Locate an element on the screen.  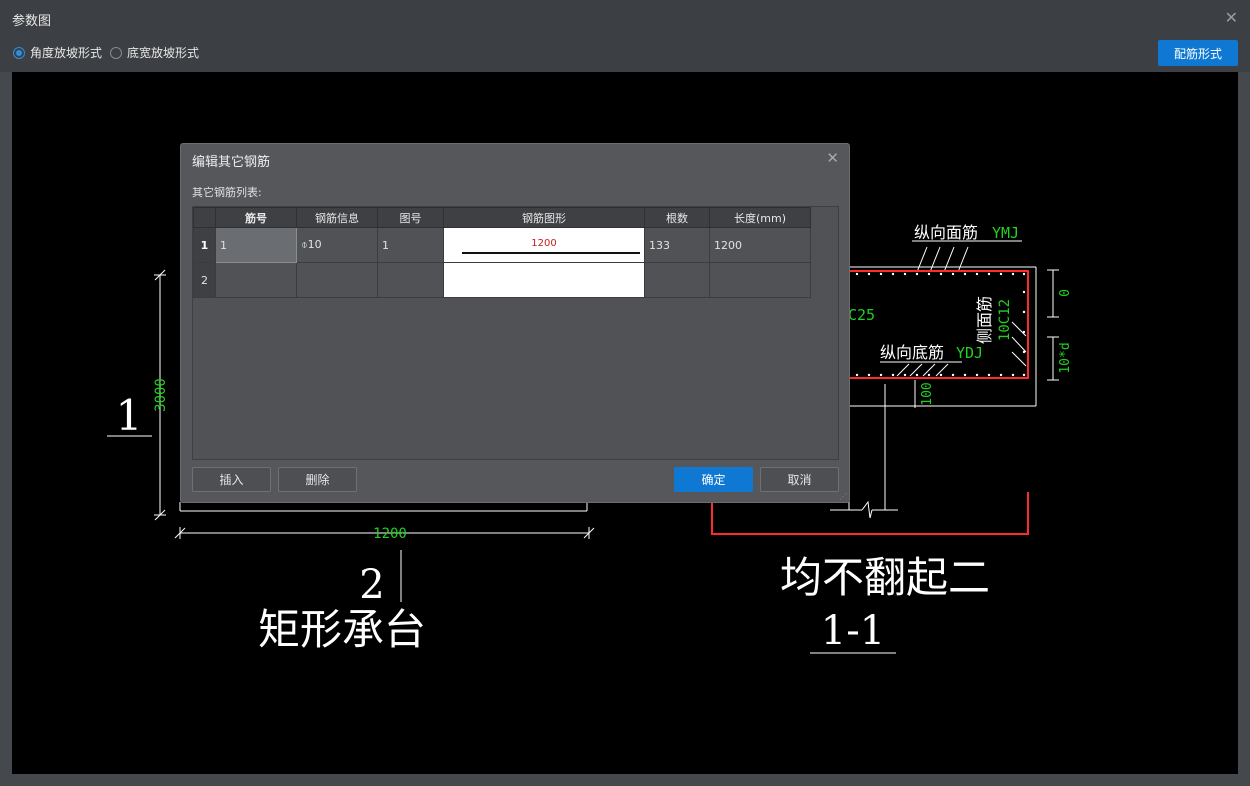
title-rect-cap: 矩形承台 is located at coordinates (342, 629).